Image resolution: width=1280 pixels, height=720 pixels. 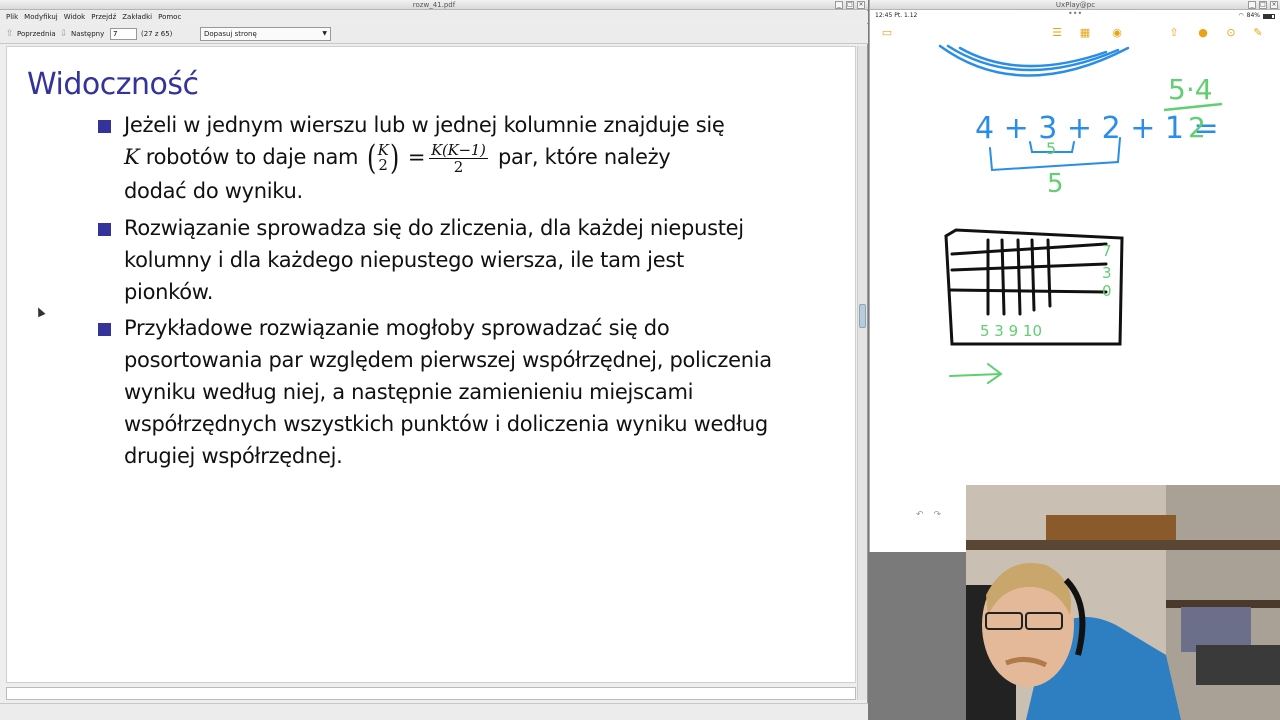 I want to click on binomial-coefficient: (K 2), so click(x=383, y=158).